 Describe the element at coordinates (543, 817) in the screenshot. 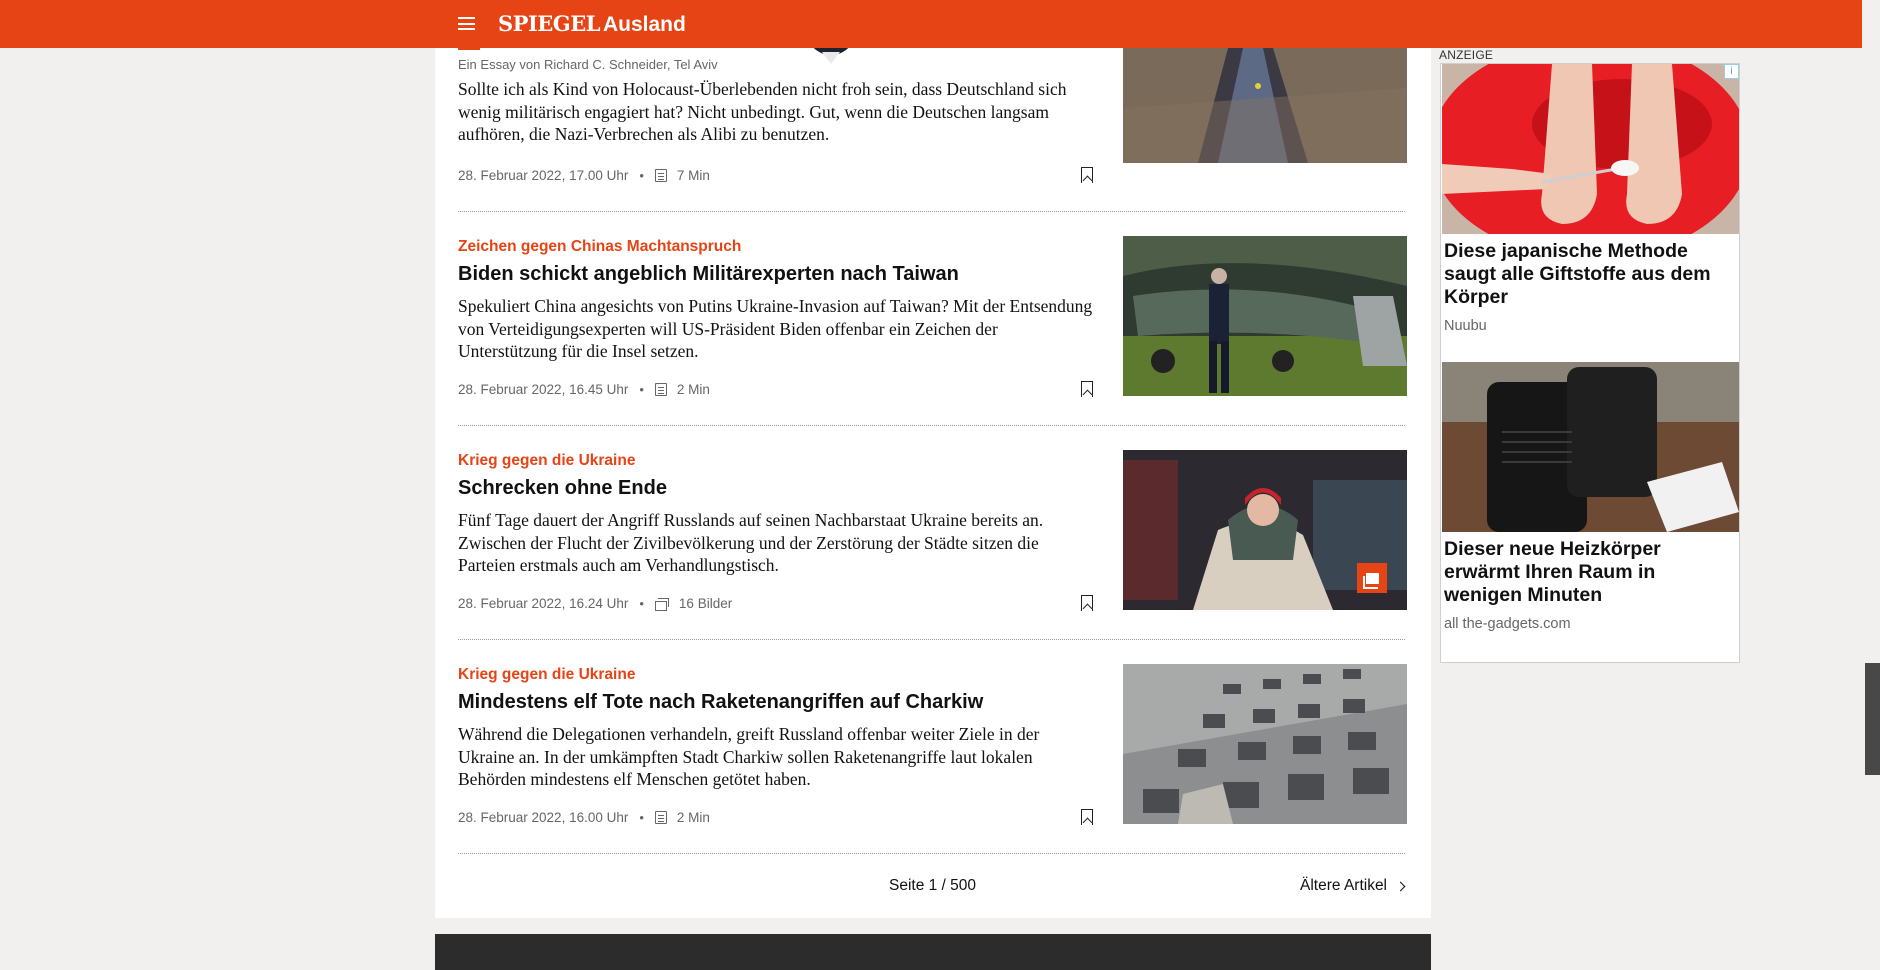

I see `article-date: 28. Februar 2022, 16.00 Uhr` at that location.